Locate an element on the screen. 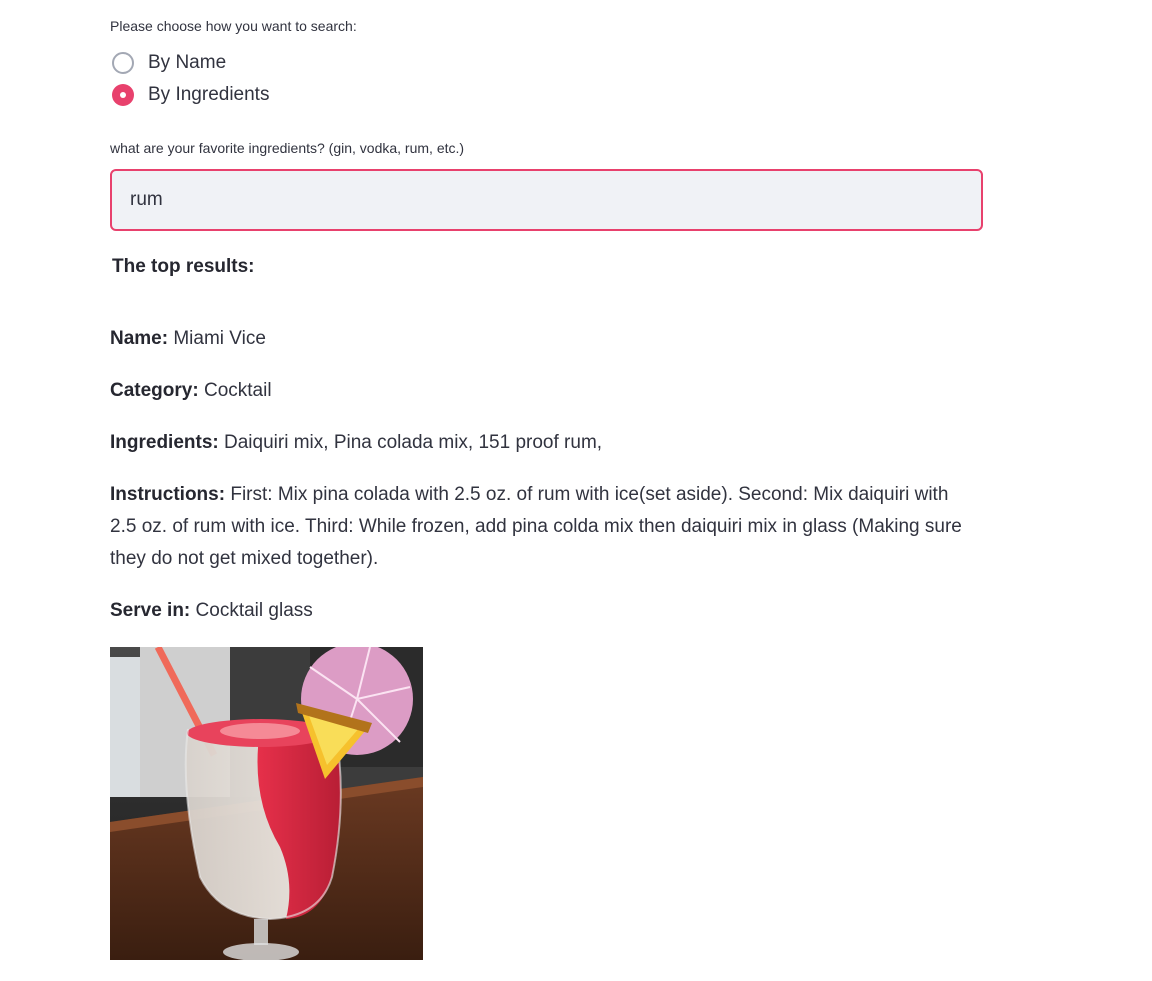 The width and height of the screenshot is (1152, 981). search-mode-label: Please choose how you want to search: is located at coordinates (233, 26).